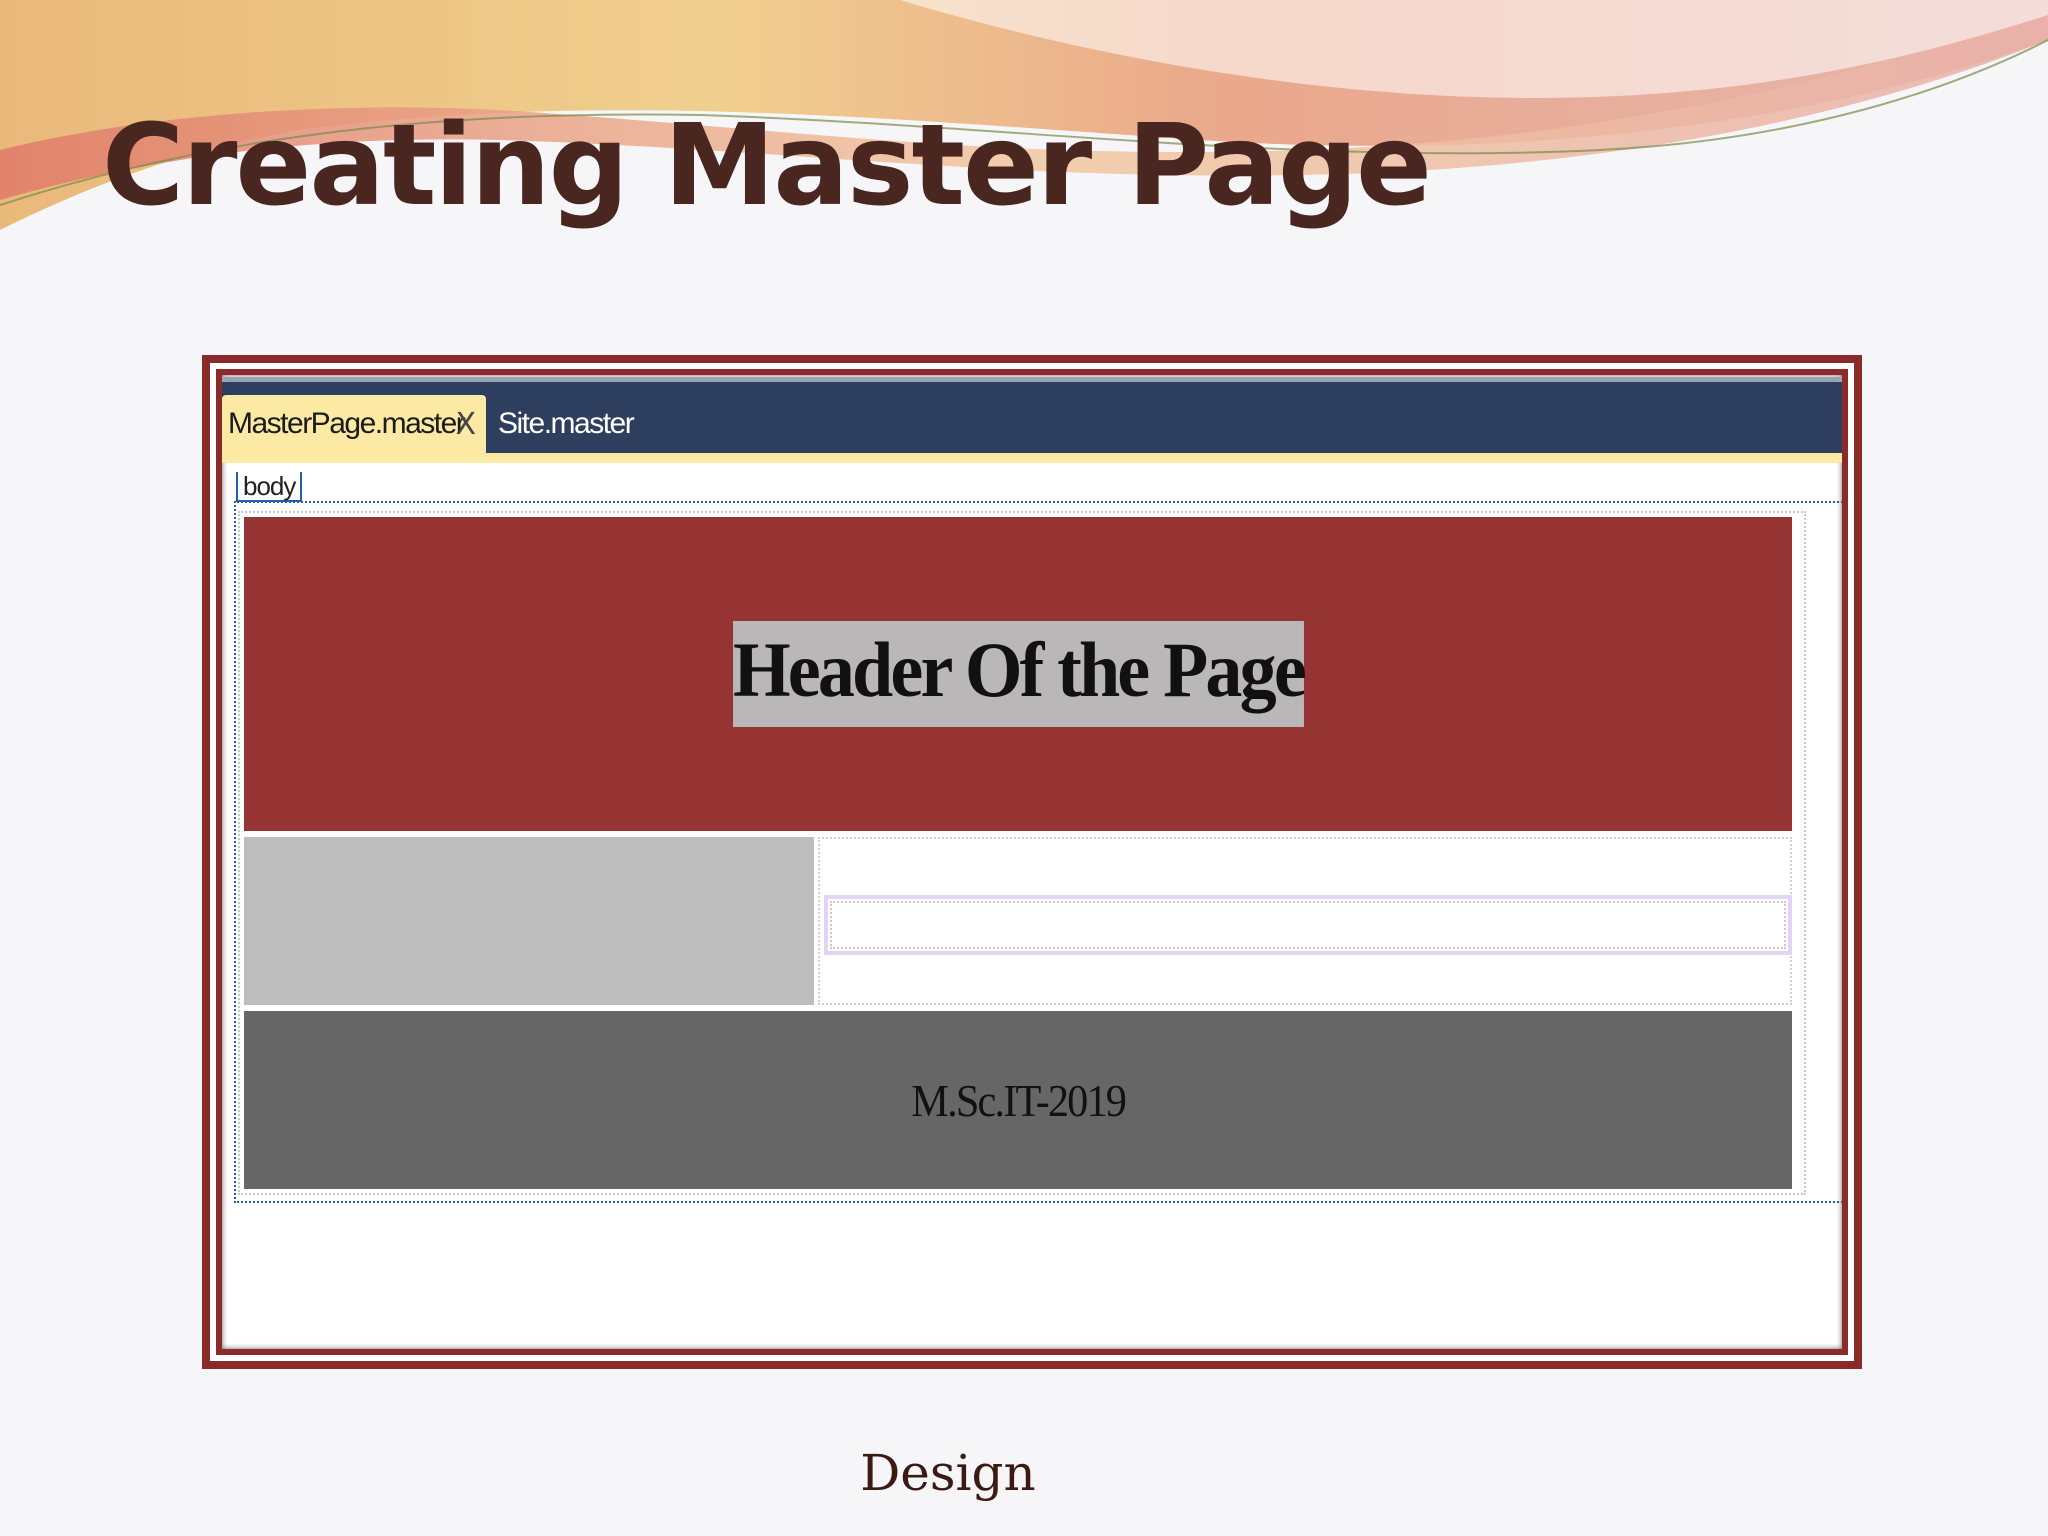 This screenshot has height=1536, width=2048. I want to click on footer-text: M.Sc.IT-2019, so click(1019, 1100).